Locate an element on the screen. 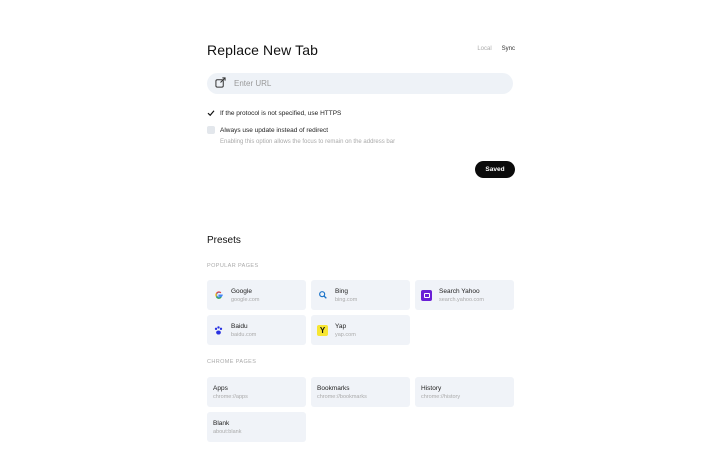 The width and height of the screenshot is (720, 450). preset-url: chrome://bookmarks is located at coordinates (342, 396).